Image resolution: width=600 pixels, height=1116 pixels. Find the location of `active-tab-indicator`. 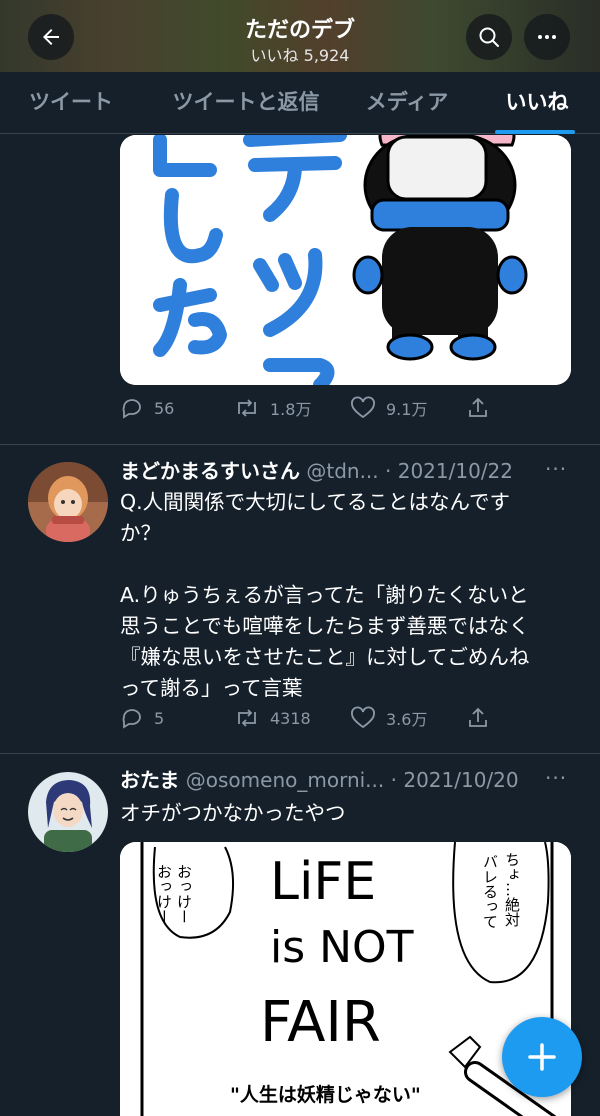

active-tab-indicator is located at coordinates (535, 132).